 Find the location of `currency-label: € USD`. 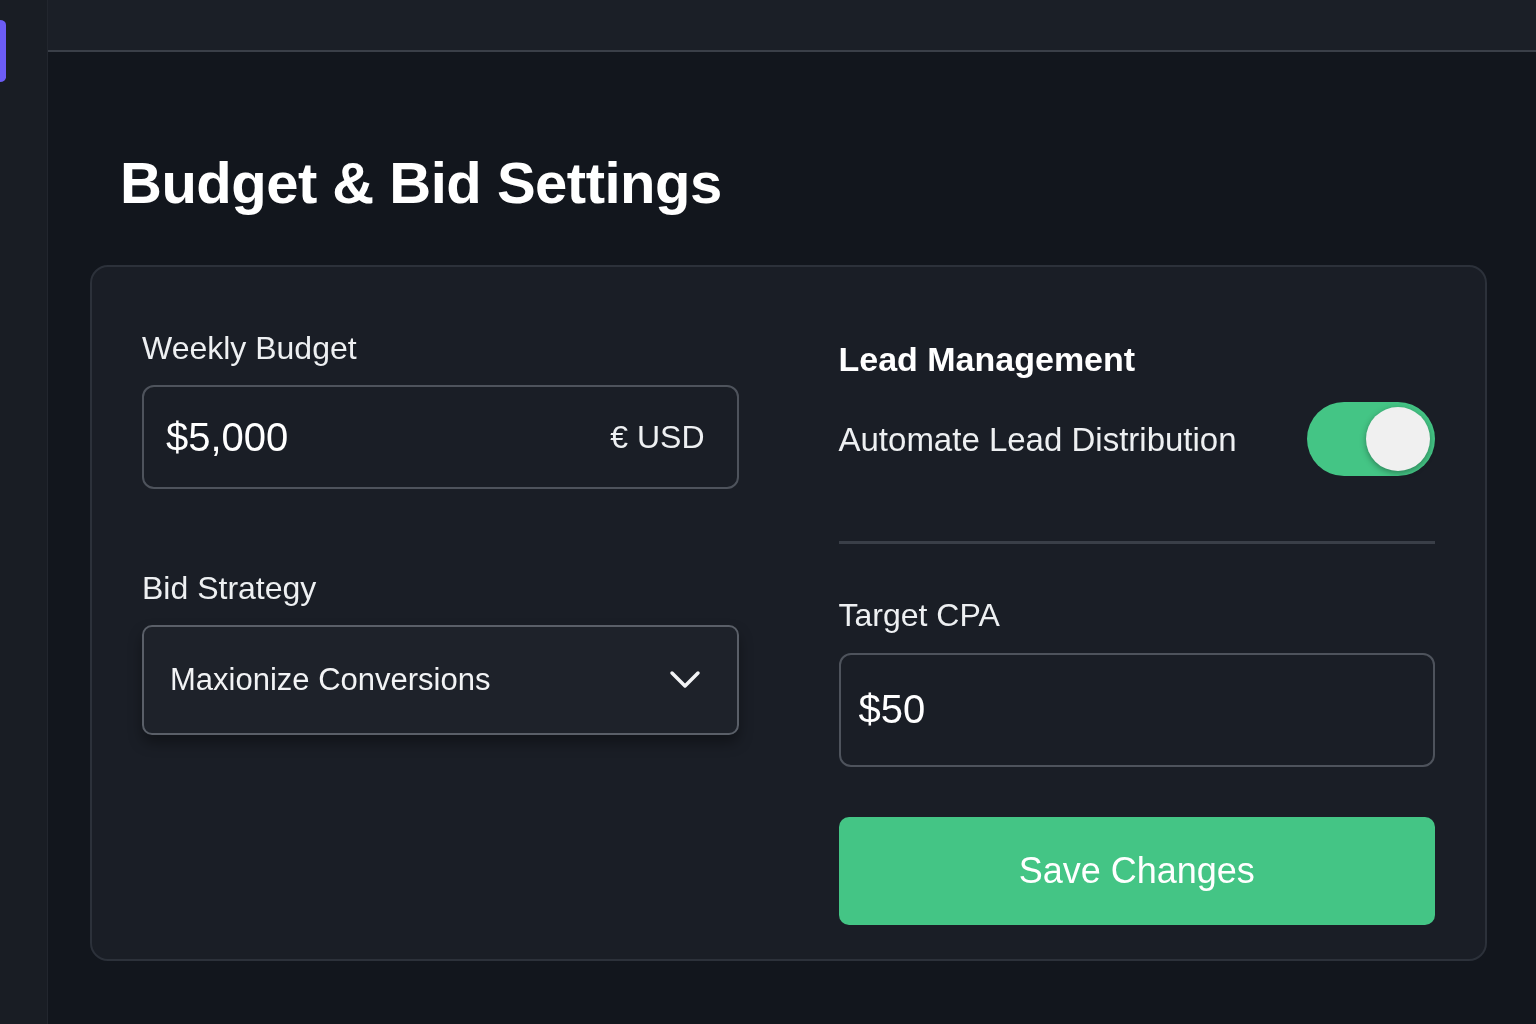

currency-label: € USD is located at coordinates (657, 437).